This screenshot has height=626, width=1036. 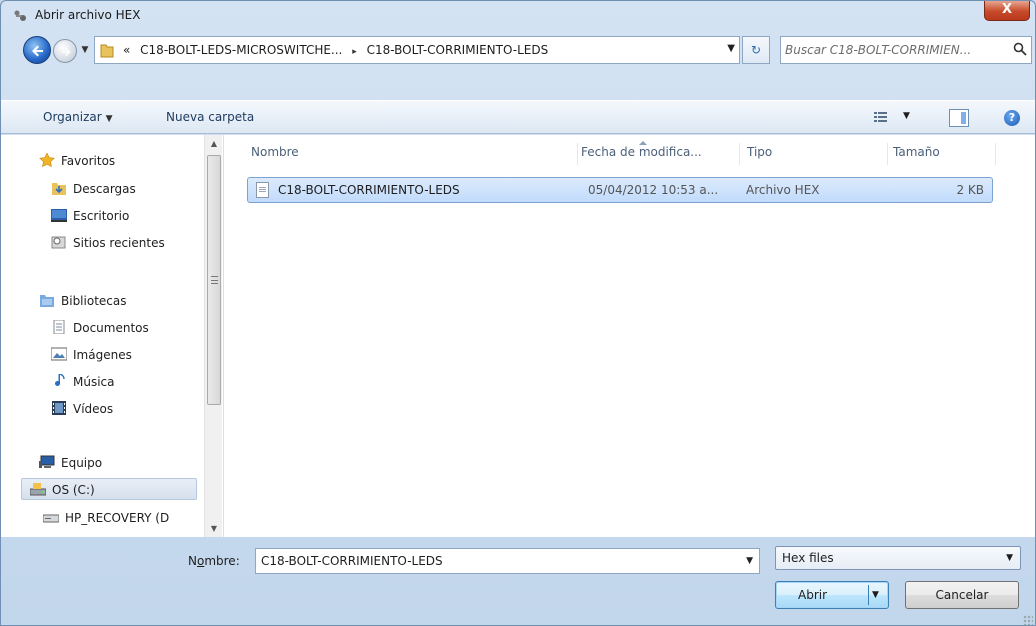 What do you see at coordinates (59, 241) in the screenshot?
I see `recent-places-icon` at bounding box center [59, 241].